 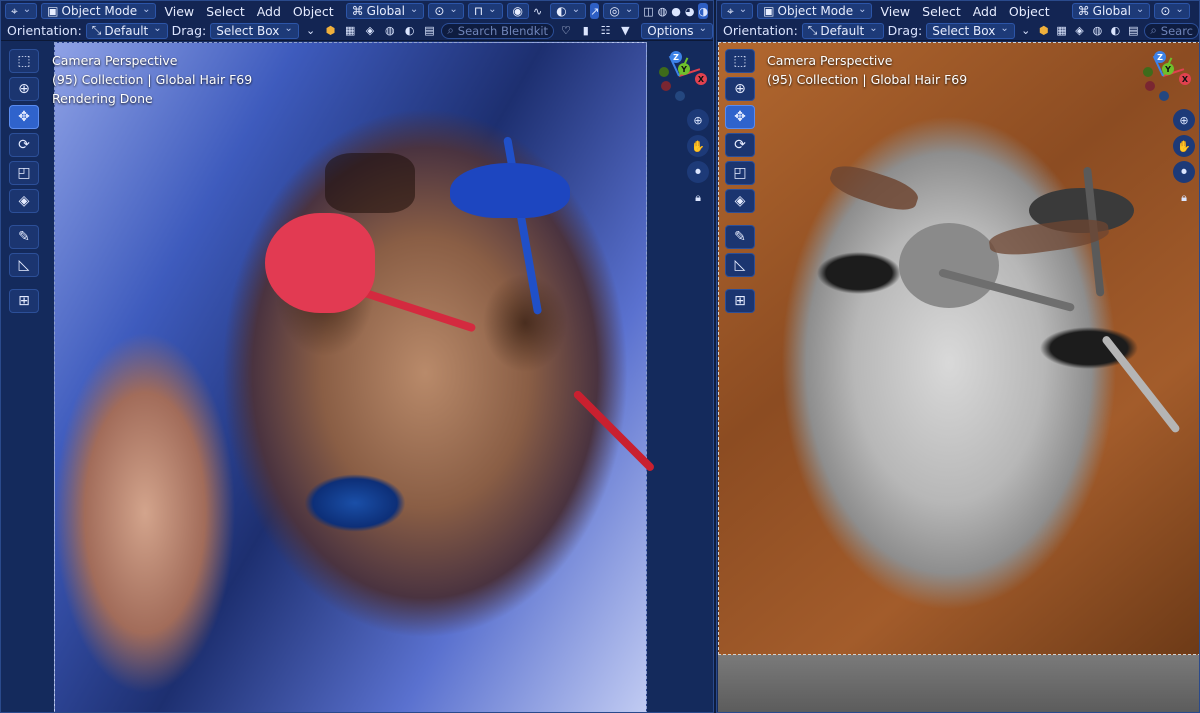 I want to click on blendkit-search-input: ⌕ Search Blendkit, so click(x=498, y=30).